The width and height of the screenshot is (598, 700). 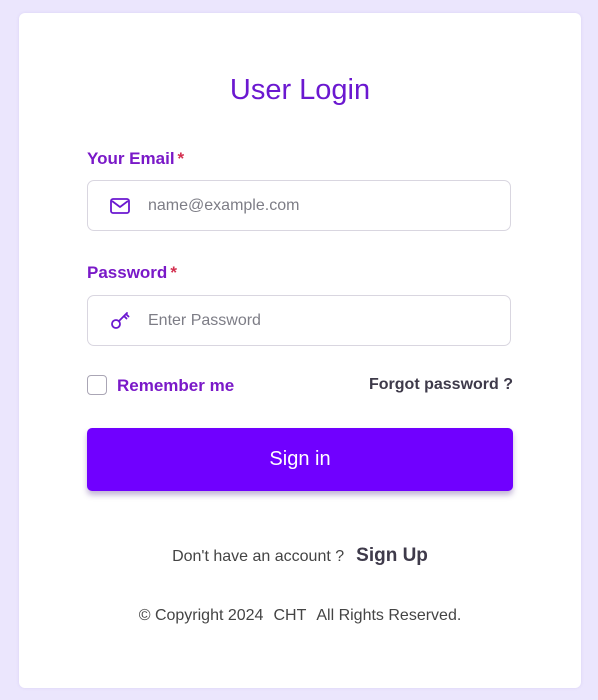 I want to click on sign-up-link: Sign Up, so click(x=392, y=555).